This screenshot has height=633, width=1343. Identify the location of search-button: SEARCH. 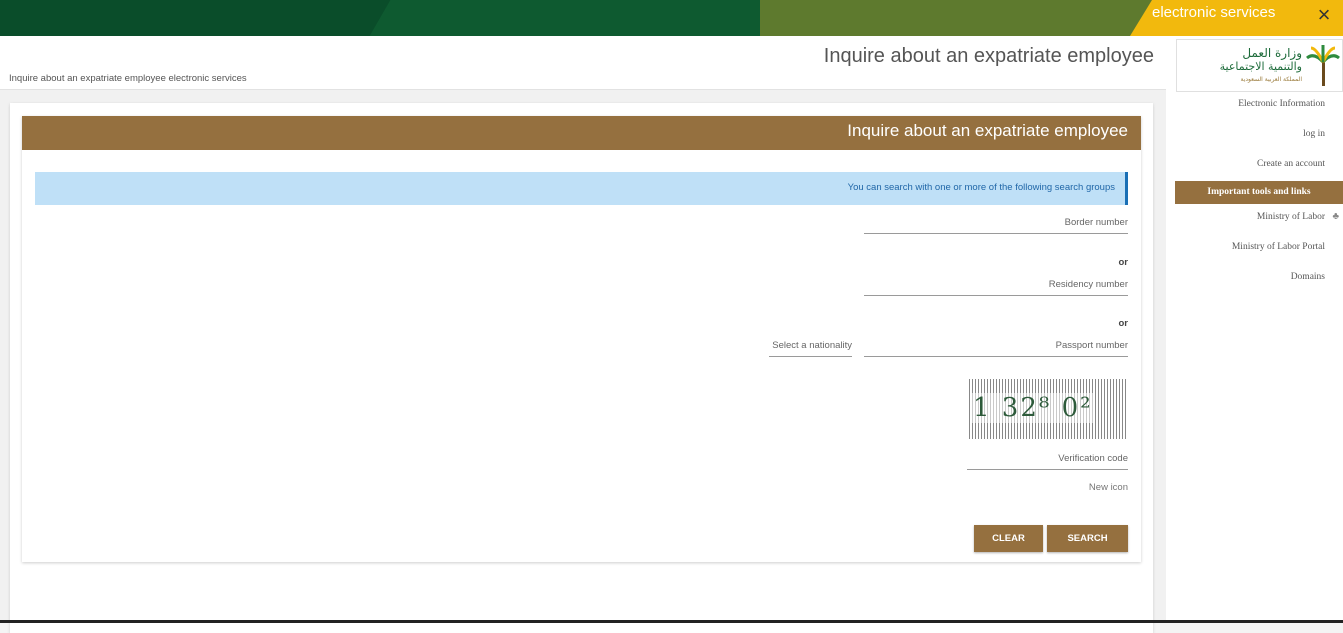
(1087, 538).